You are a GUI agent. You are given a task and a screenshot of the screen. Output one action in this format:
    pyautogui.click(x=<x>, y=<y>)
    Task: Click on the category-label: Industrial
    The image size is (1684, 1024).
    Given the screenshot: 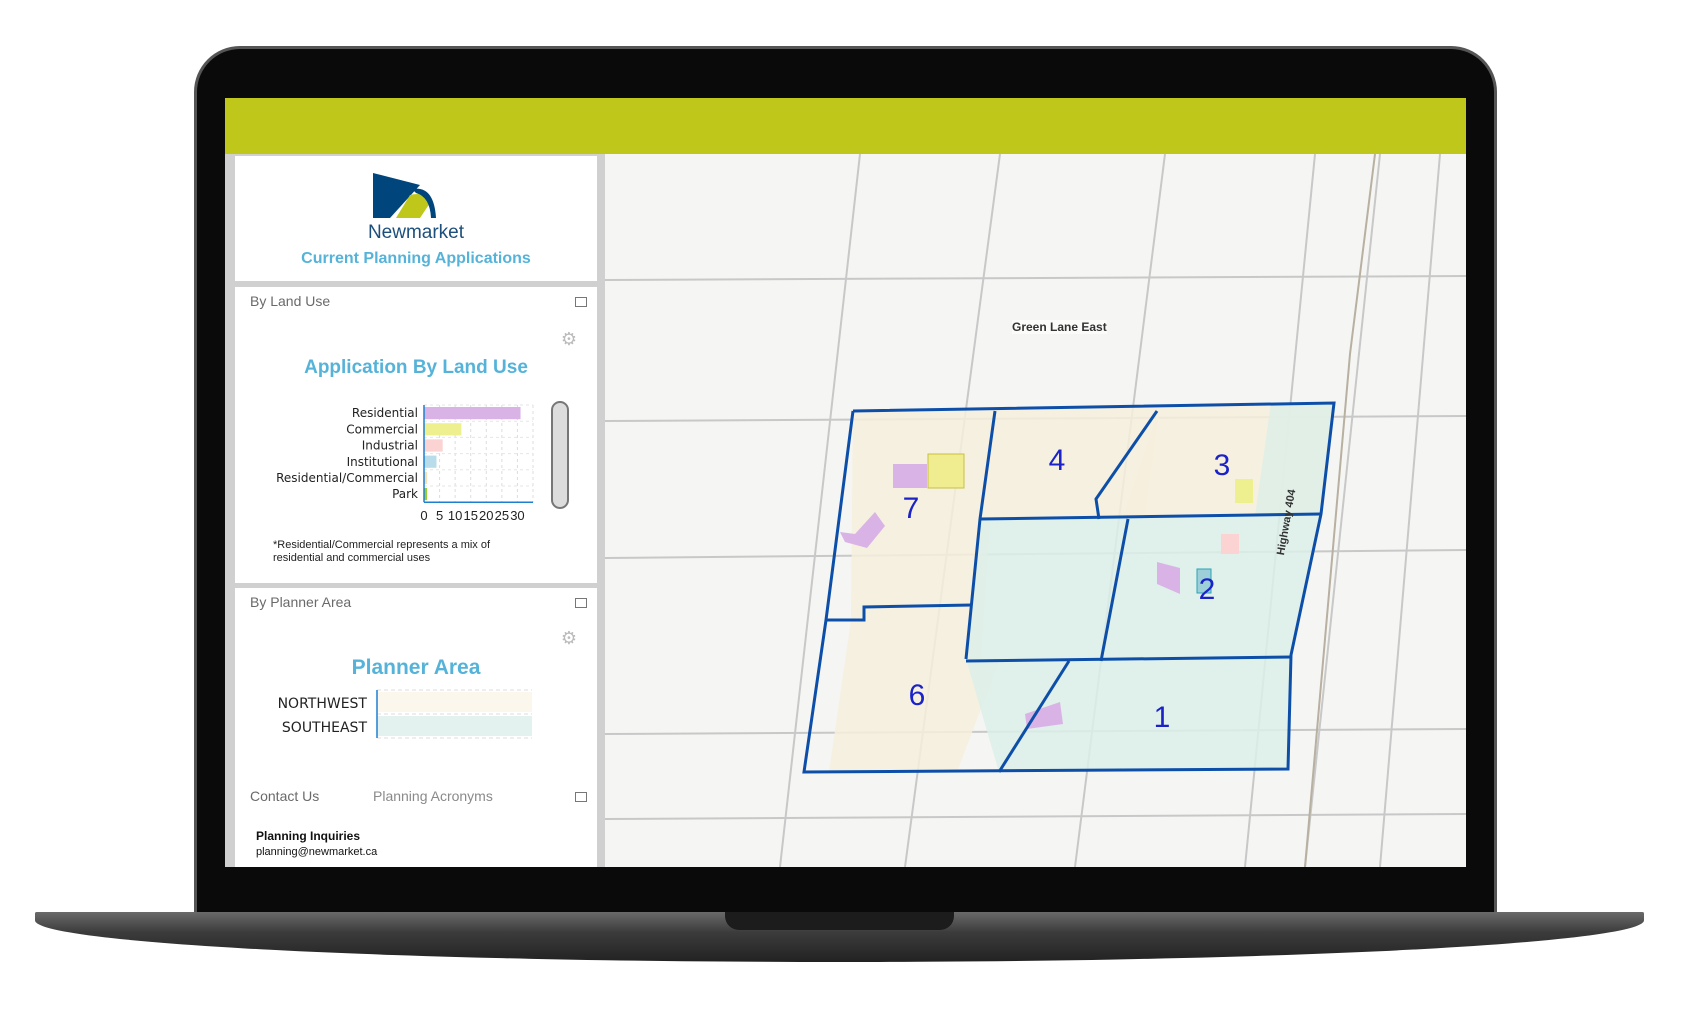 What is the action you would take?
    pyautogui.click(x=390, y=446)
    